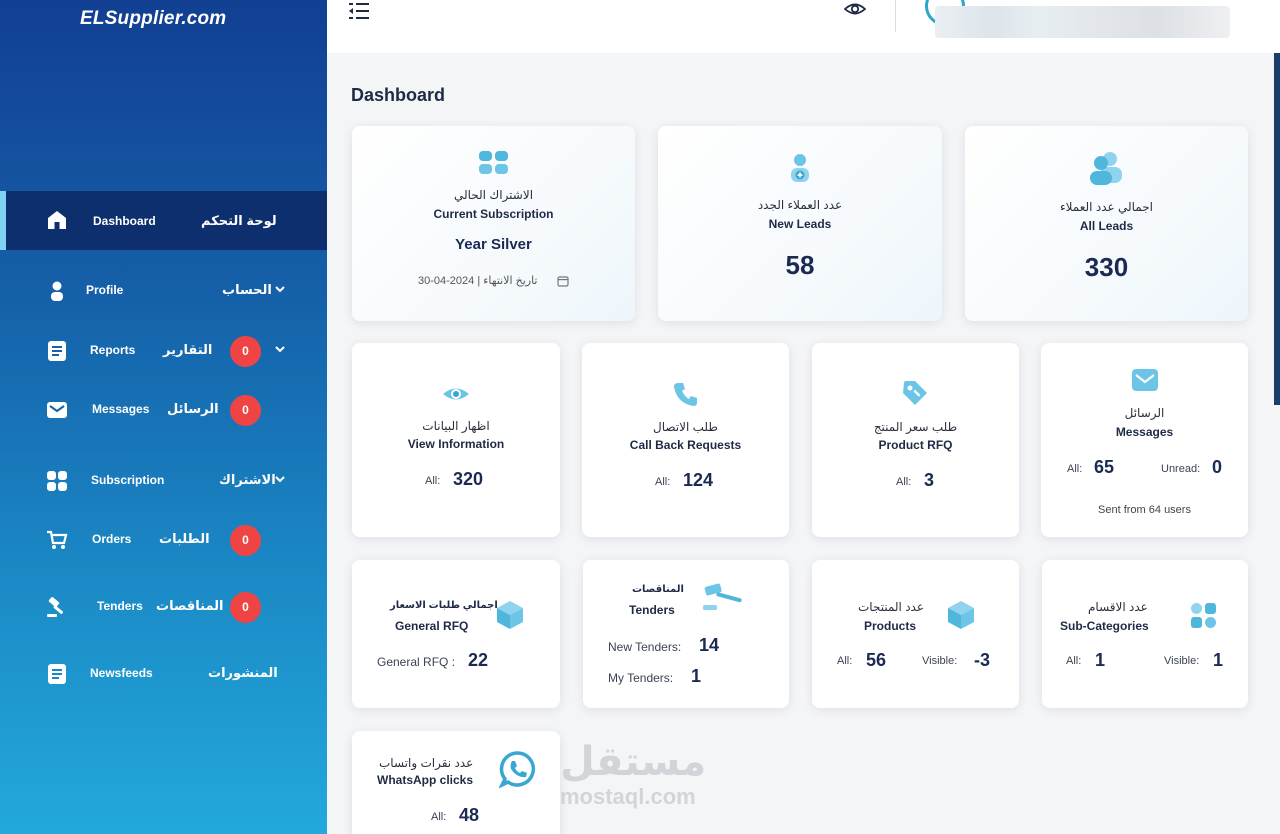  Describe the element at coordinates (1277, 229) in the screenshot. I see `scrollbar` at that location.